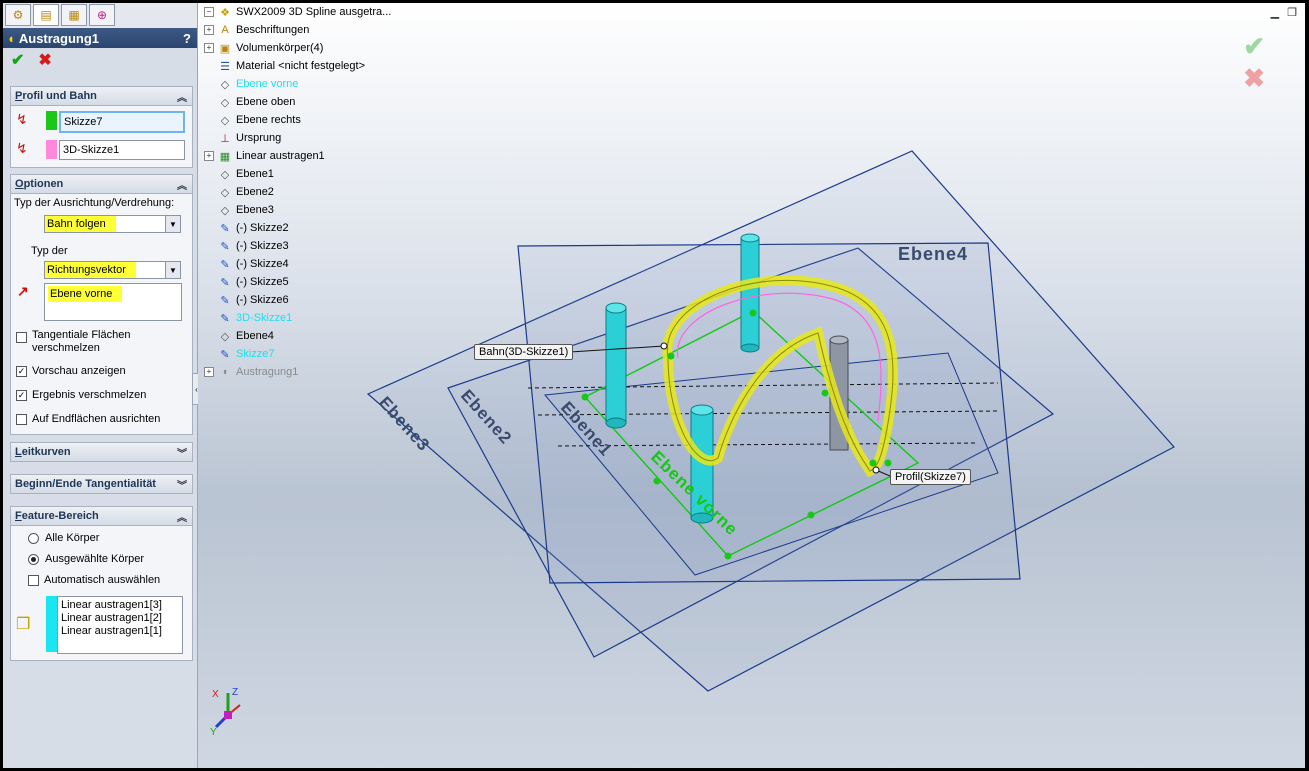  I want to click on tree-item-label: (-) Skizze5, so click(262, 282).